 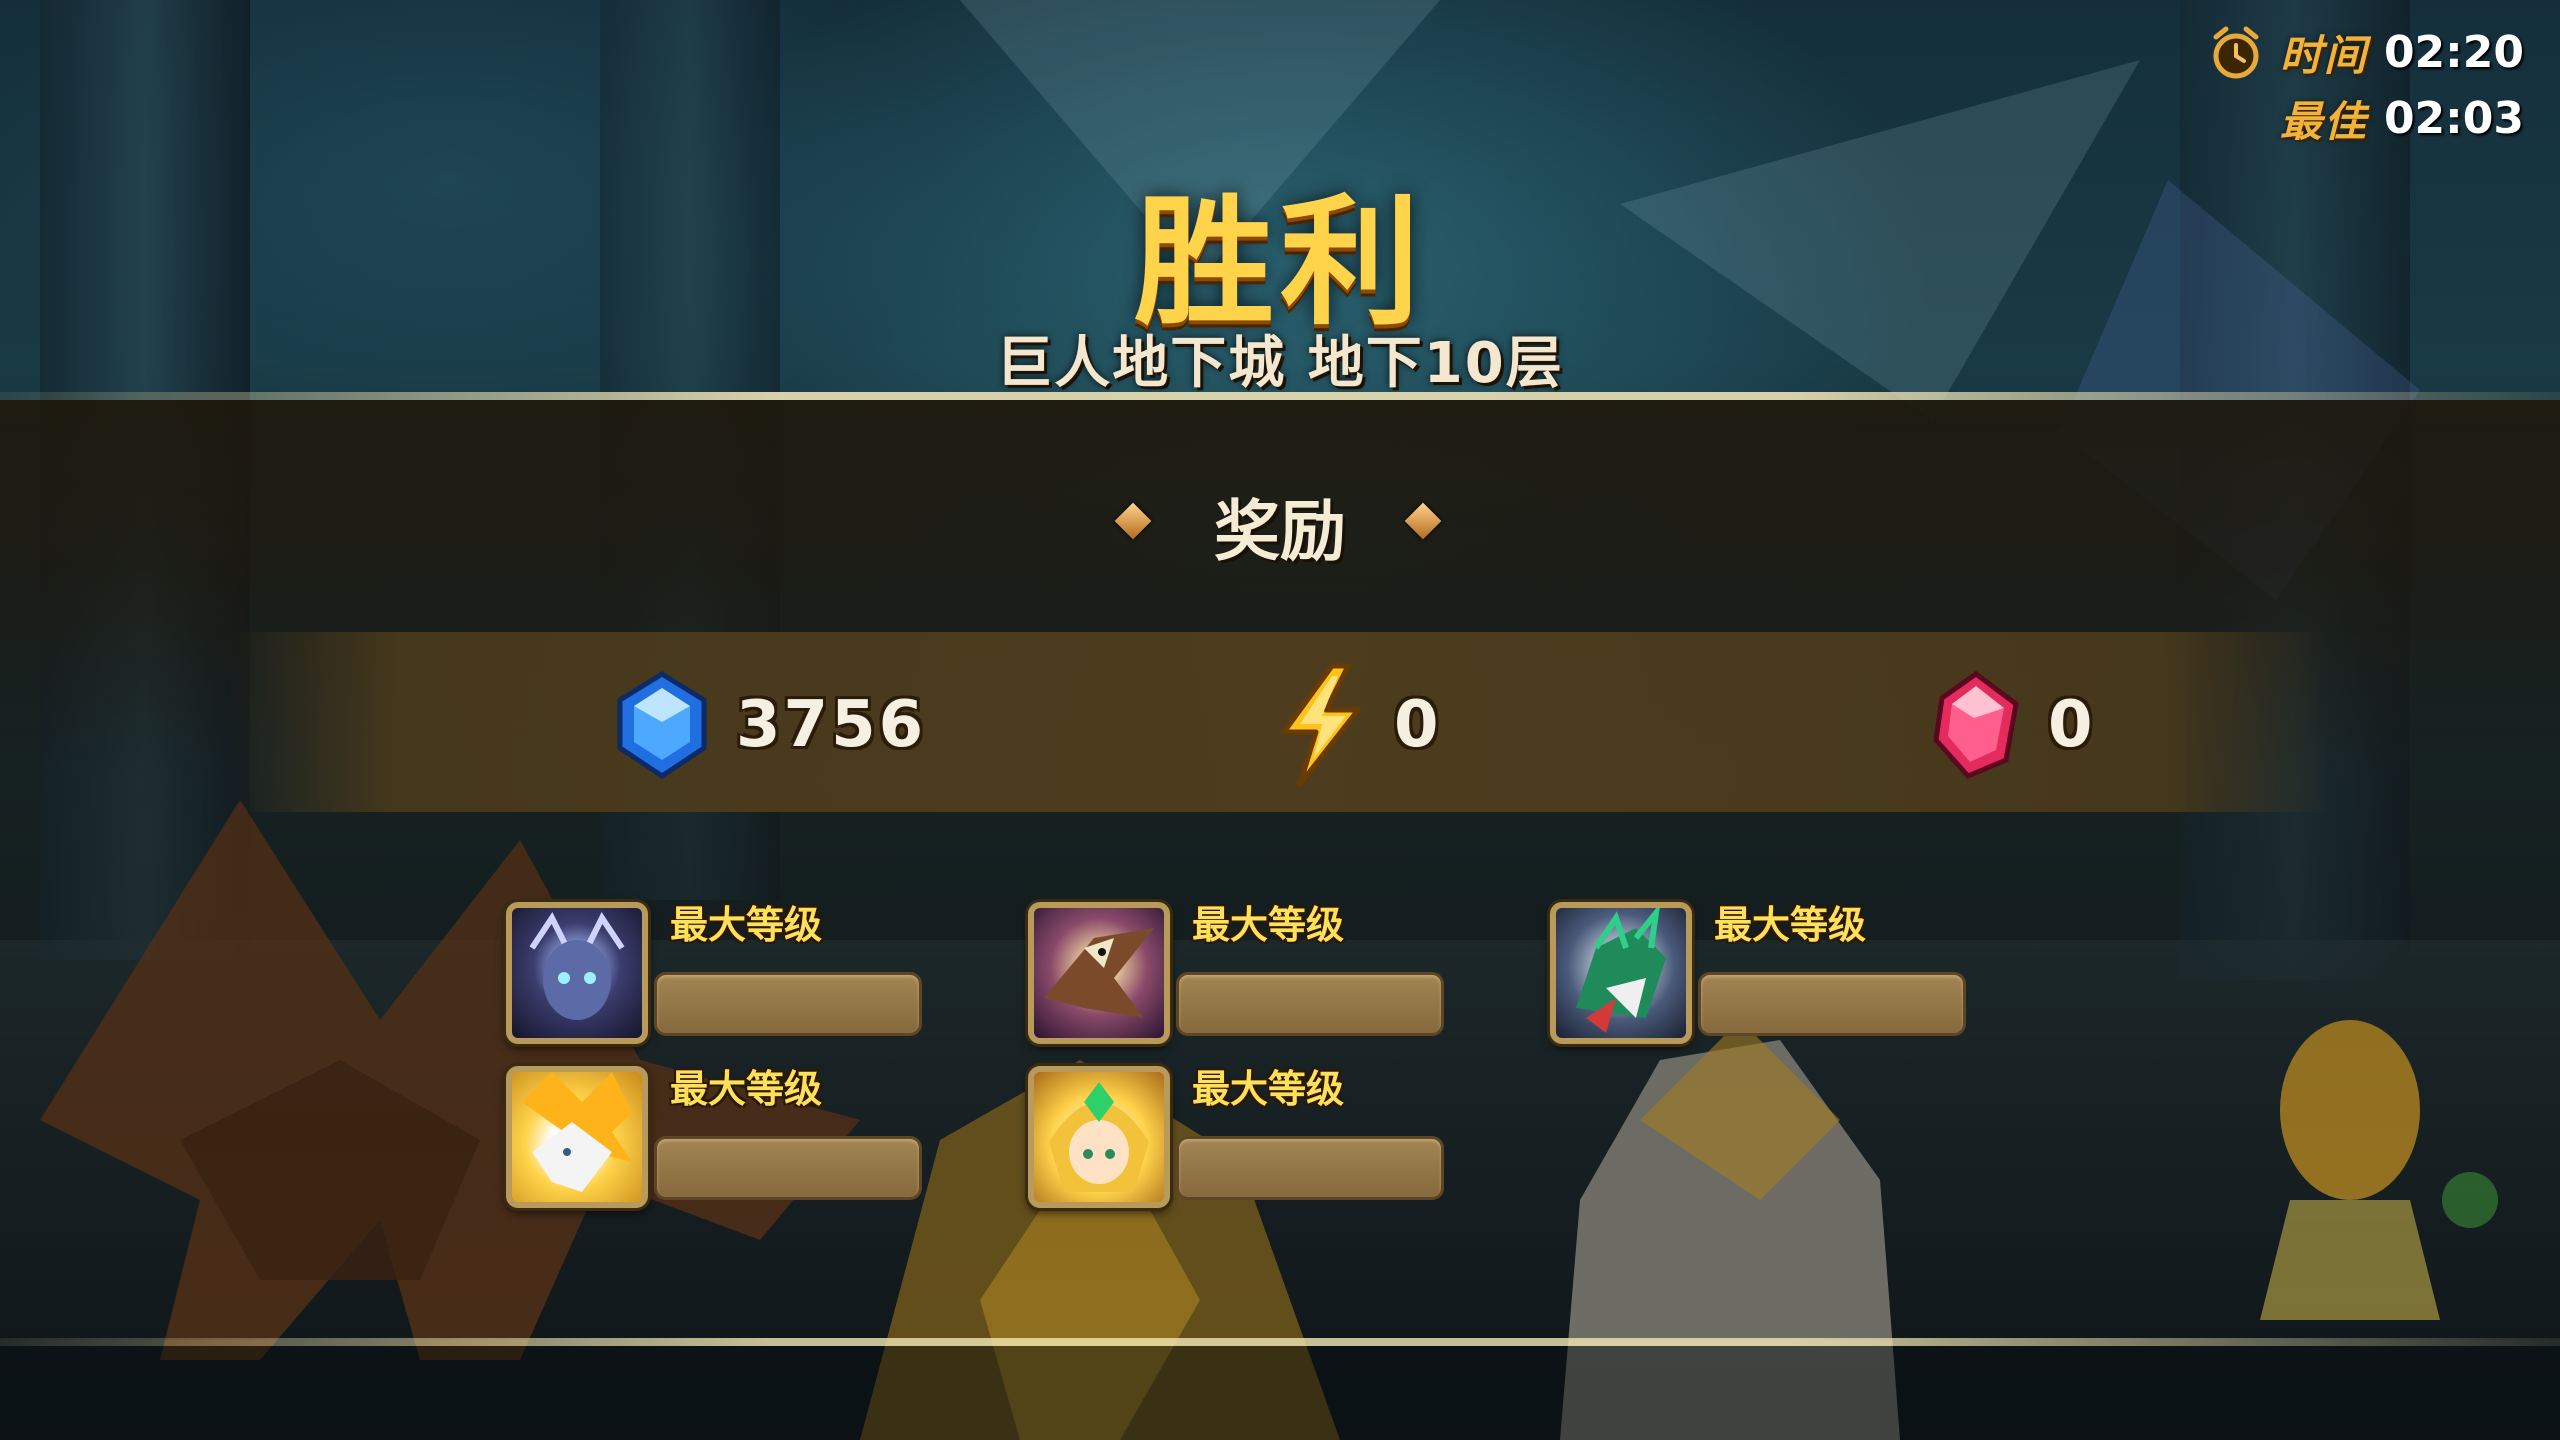 What do you see at coordinates (1321, 725) in the screenshot?
I see `lightning-energy-icon` at bounding box center [1321, 725].